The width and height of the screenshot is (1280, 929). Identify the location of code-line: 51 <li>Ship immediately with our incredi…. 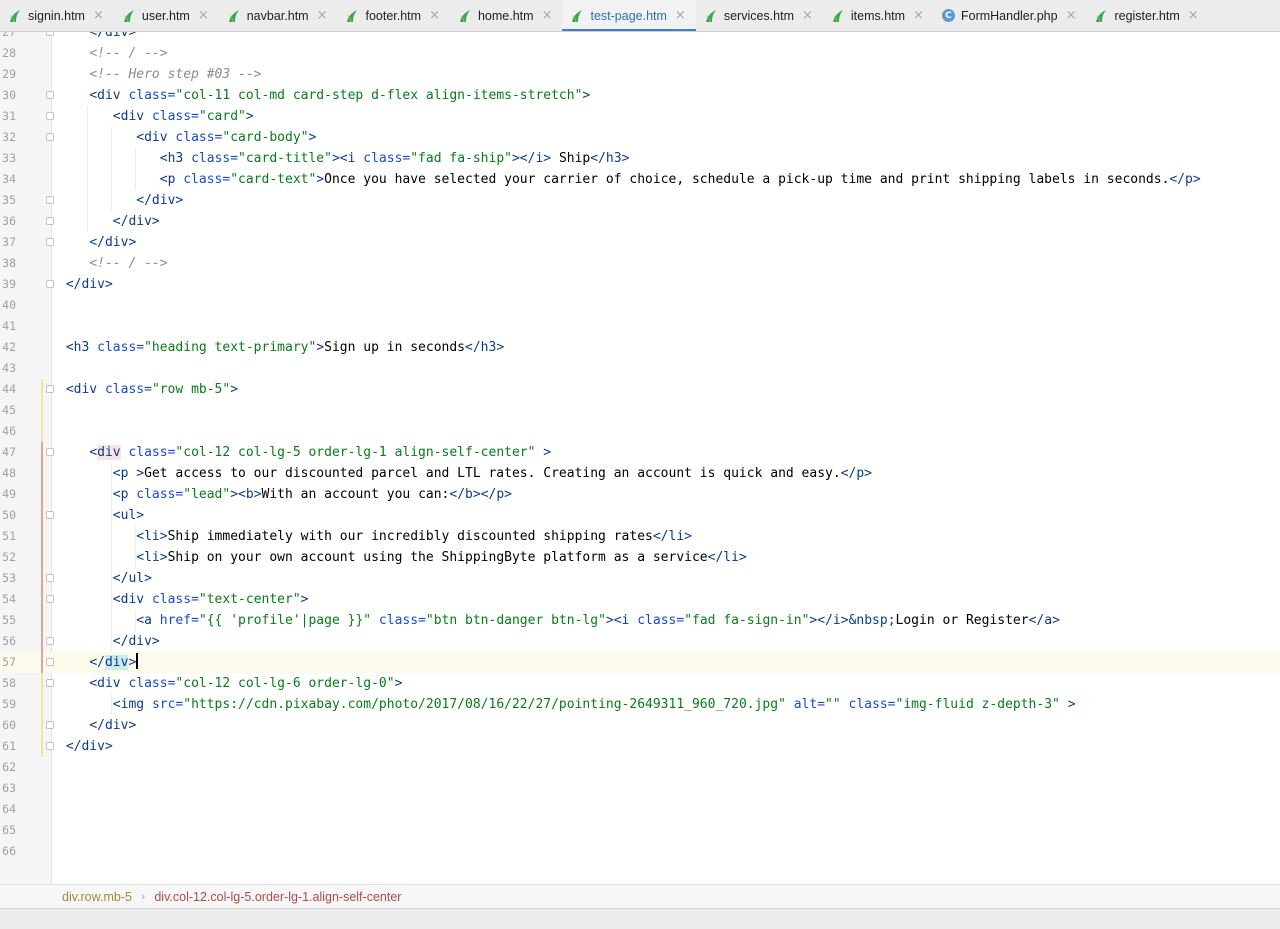
(640, 536).